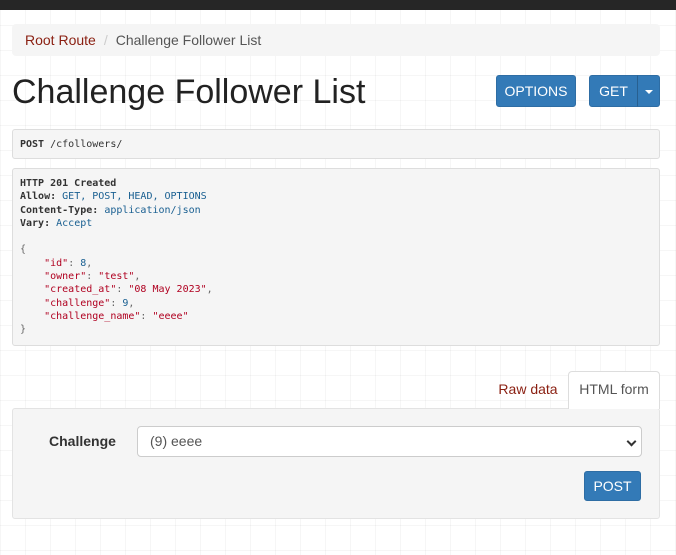 The width and height of the screenshot is (676, 555). I want to click on top-navbar, so click(338, 5).